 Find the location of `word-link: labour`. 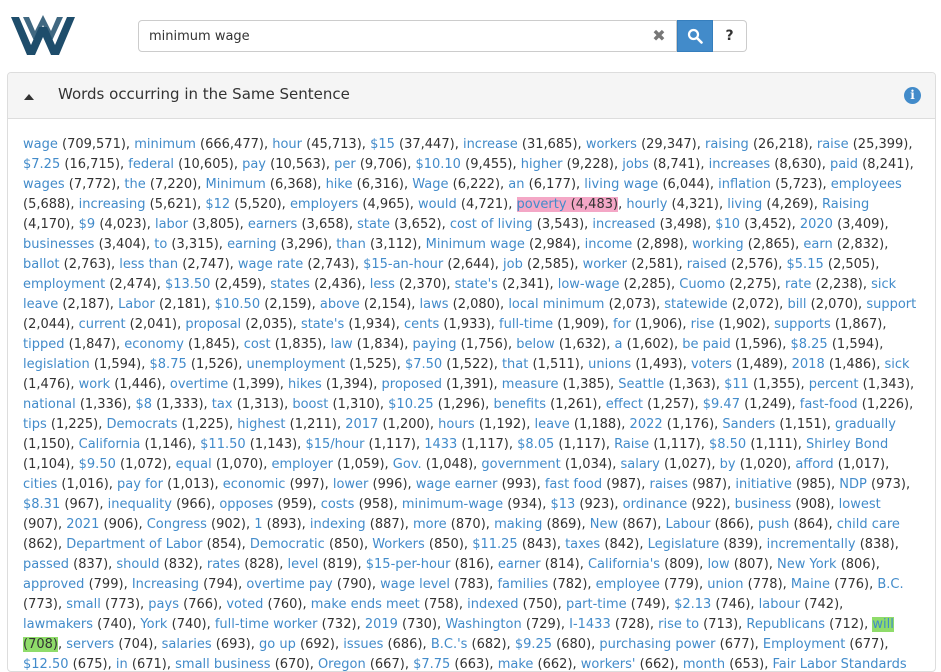

word-link: labour is located at coordinates (779, 604).